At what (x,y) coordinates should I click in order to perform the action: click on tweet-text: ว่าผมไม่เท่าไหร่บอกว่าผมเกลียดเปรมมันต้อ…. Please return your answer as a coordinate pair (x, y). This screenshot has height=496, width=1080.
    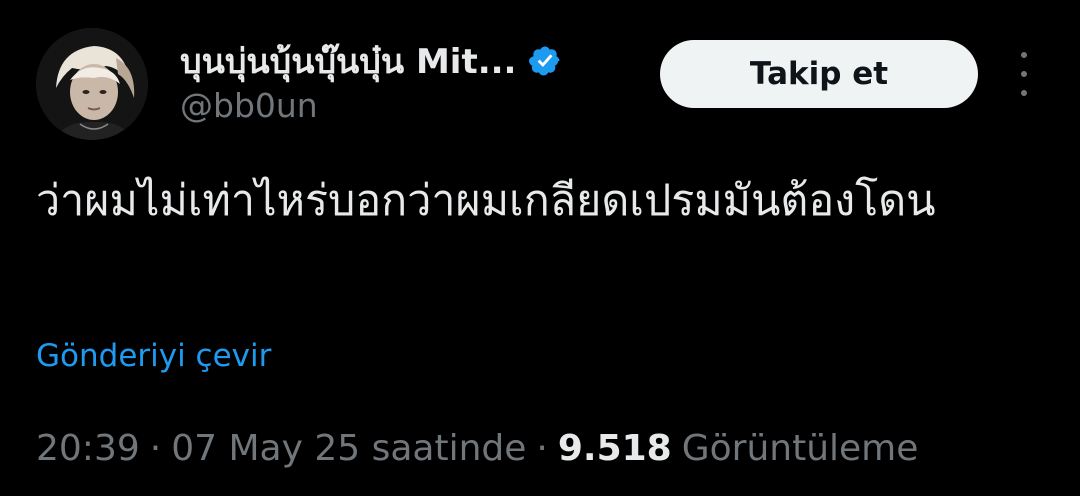
    Looking at the image, I should click on (486, 201).